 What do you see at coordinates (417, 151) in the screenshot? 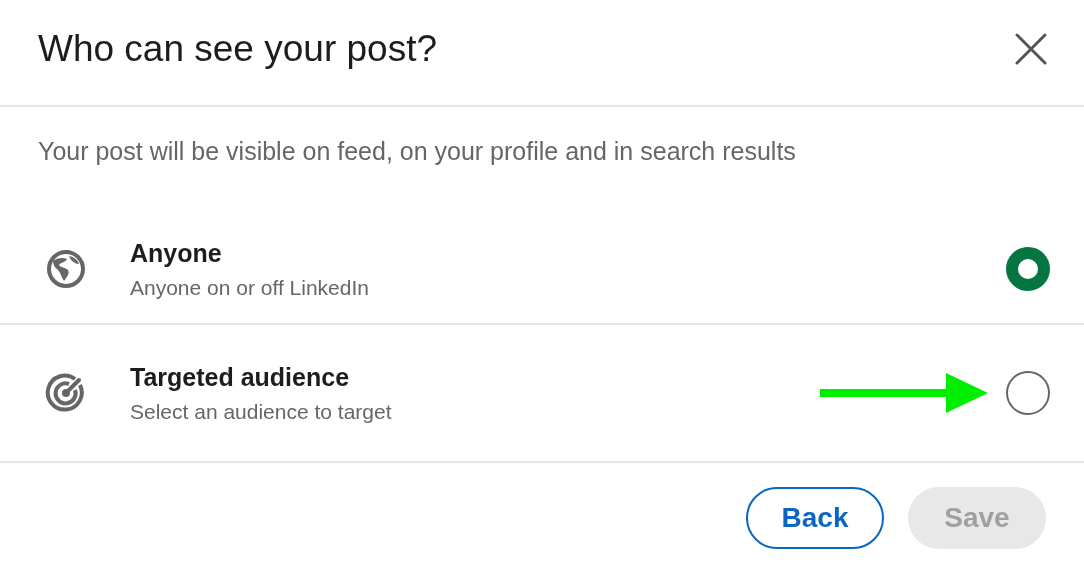
I see `description-text: Your post will be visible on feed, on your profile and in search results` at bounding box center [417, 151].